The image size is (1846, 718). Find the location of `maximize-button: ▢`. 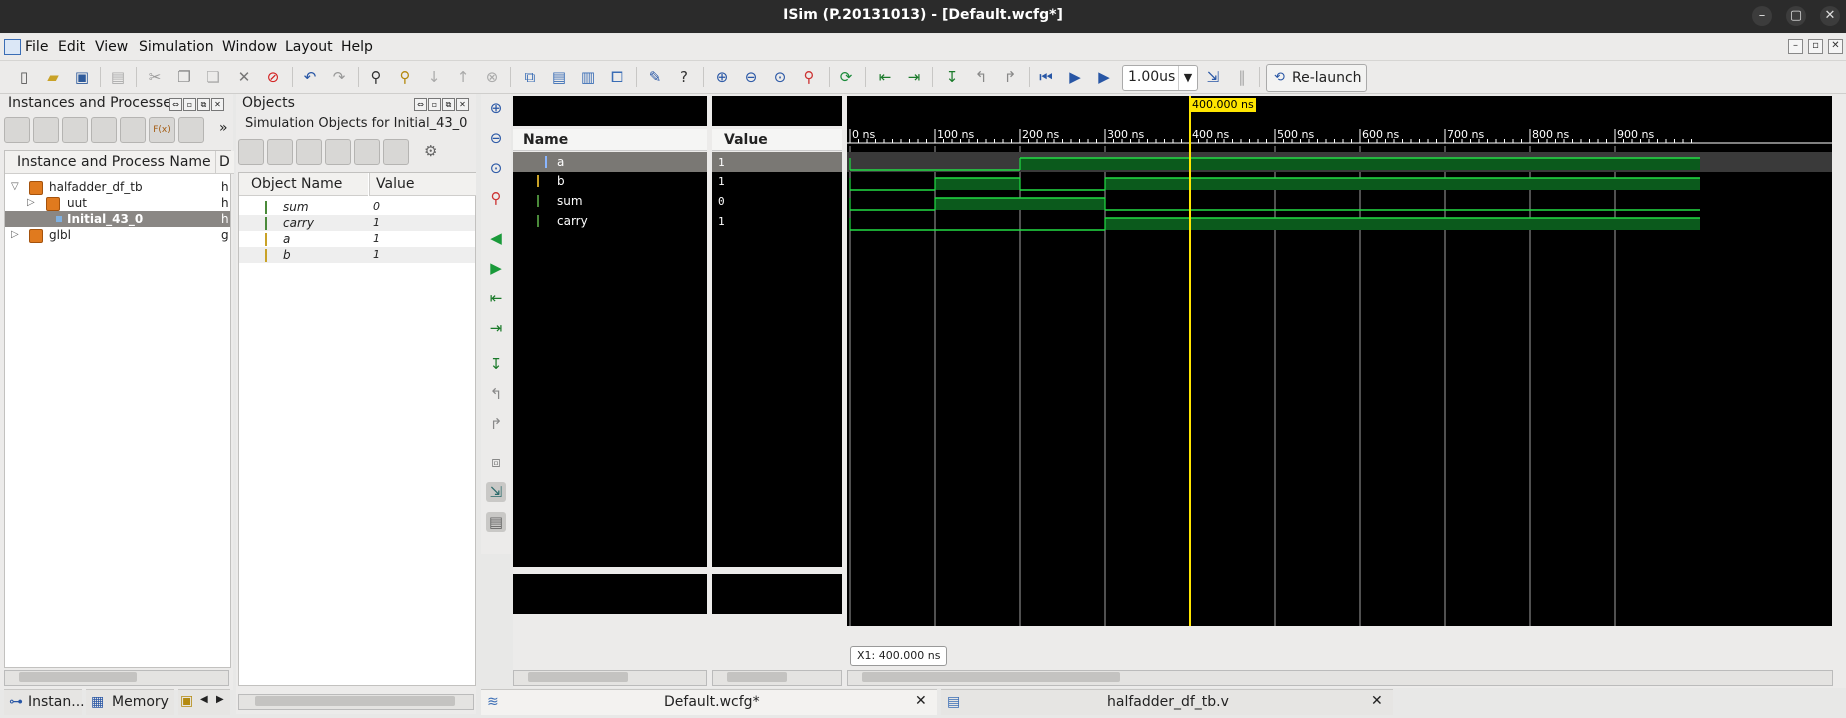

maximize-button: ▢ is located at coordinates (1796, 16).